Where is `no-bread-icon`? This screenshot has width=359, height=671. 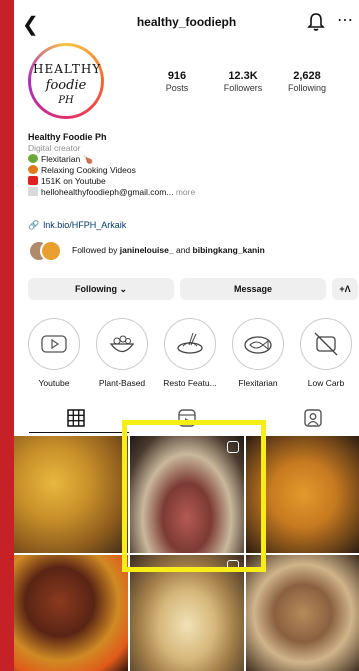 no-bread-icon is located at coordinates (326, 344).